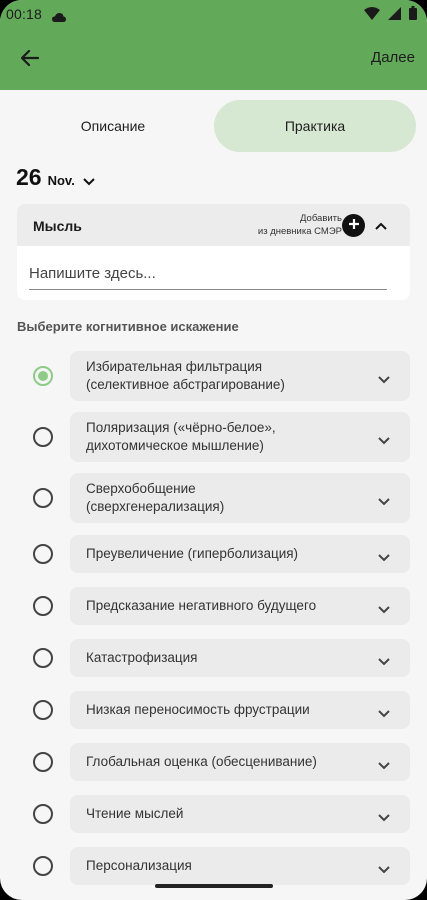 This screenshot has height=900, width=427. I want to click on distortion-label: Чтение мыслей, so click(221, 814).